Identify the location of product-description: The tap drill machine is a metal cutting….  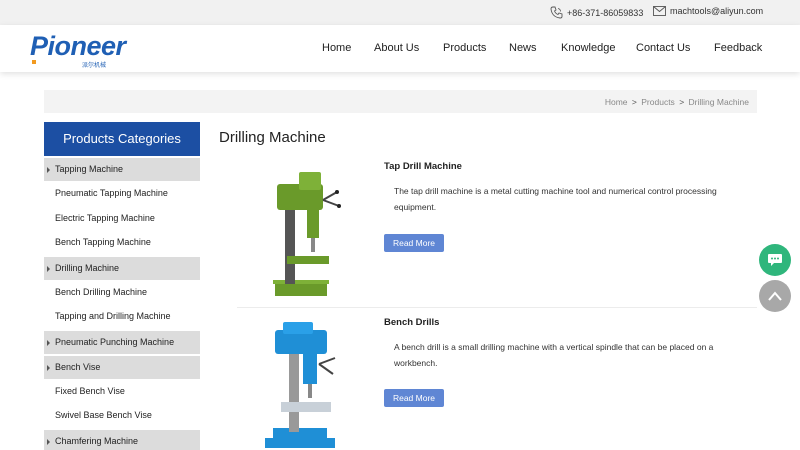
(555, 199).